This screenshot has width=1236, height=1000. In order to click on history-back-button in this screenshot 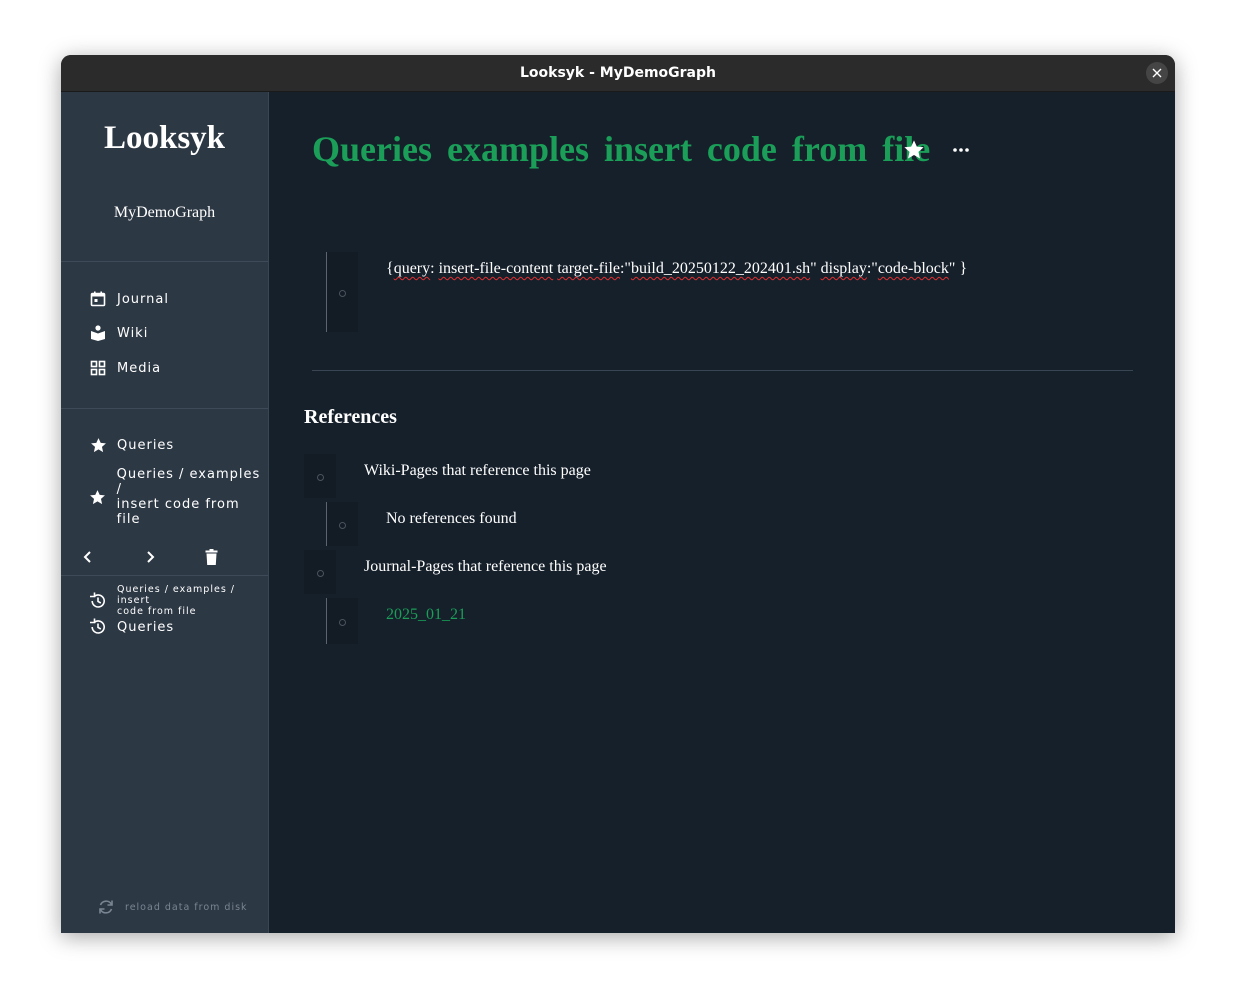, I will do `click(88, 557)`.